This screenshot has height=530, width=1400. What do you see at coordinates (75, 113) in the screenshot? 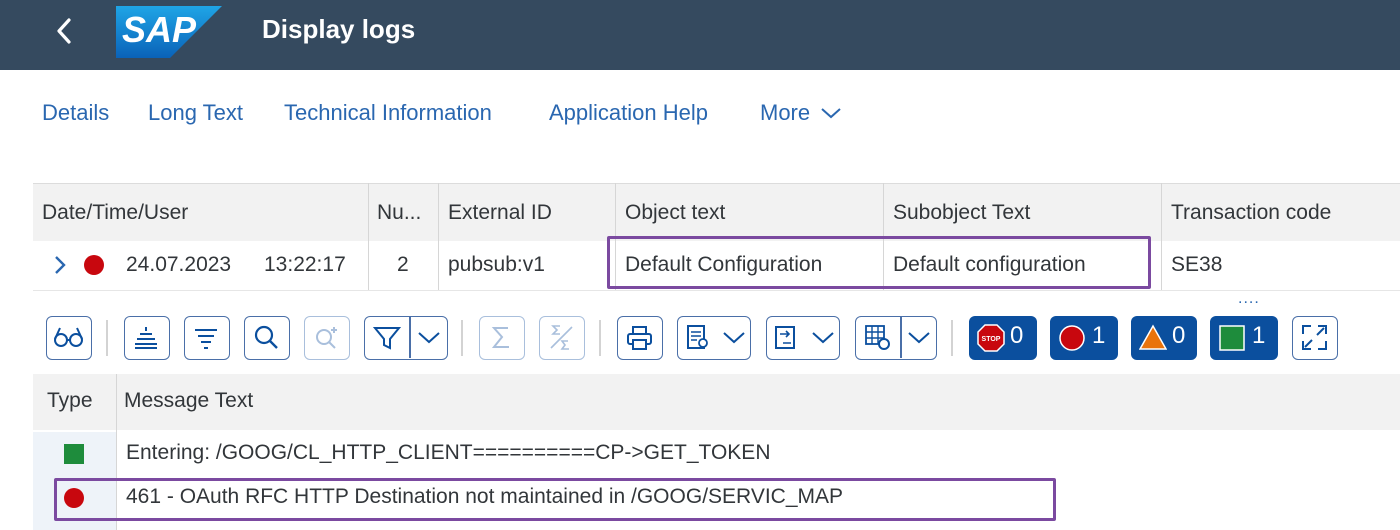
I see `details-link: Details` at bounding box center [75, 113].